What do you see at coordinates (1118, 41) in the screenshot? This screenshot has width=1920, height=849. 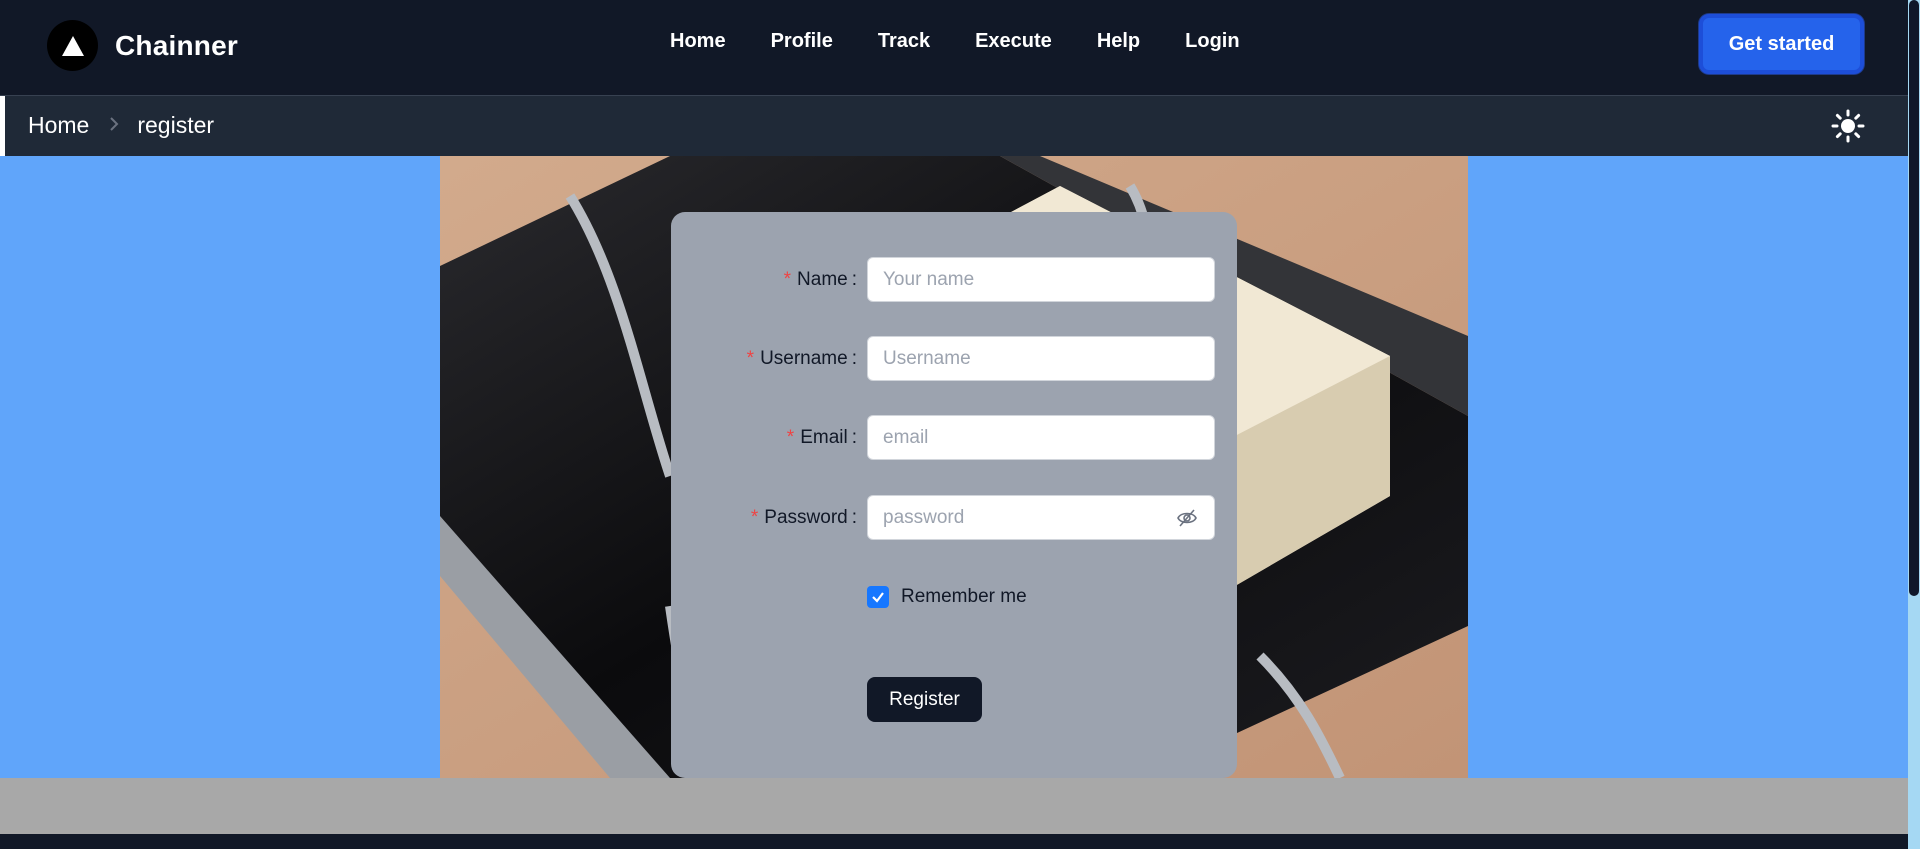 I see `nav-help: Help` at bounding box center [1118, 41].